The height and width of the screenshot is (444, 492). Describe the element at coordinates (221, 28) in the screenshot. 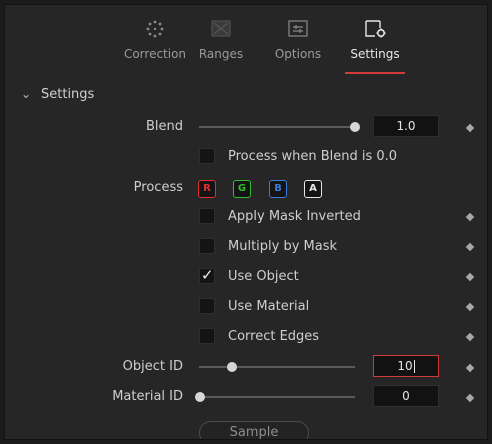

I see `ranges-icon` at that location.